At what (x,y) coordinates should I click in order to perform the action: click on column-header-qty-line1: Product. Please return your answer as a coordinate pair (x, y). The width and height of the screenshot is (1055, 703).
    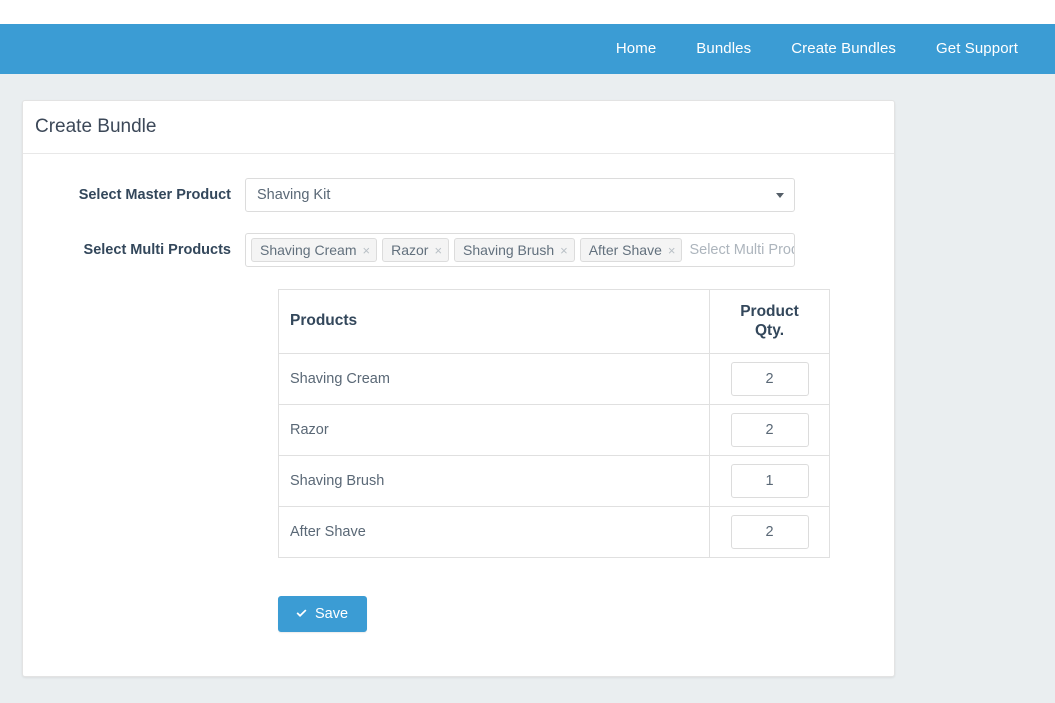
    Looking at the image, I should click on (769, 311).